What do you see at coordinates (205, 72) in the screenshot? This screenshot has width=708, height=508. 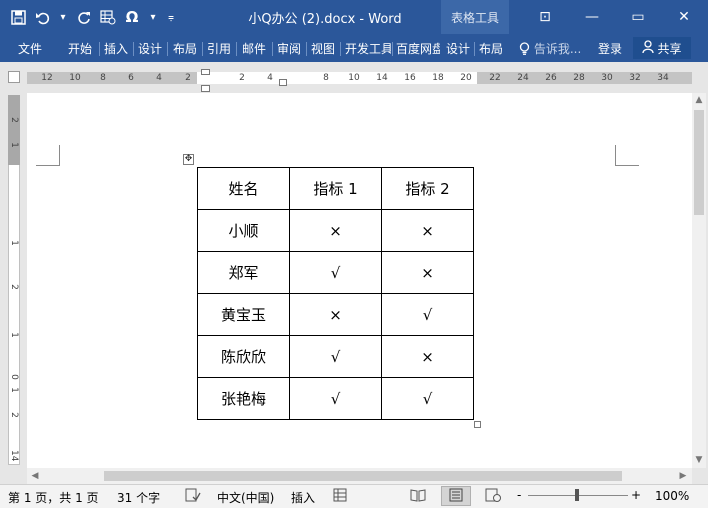 I see `first-line-indent-marker` at bounding box center [205, 72].